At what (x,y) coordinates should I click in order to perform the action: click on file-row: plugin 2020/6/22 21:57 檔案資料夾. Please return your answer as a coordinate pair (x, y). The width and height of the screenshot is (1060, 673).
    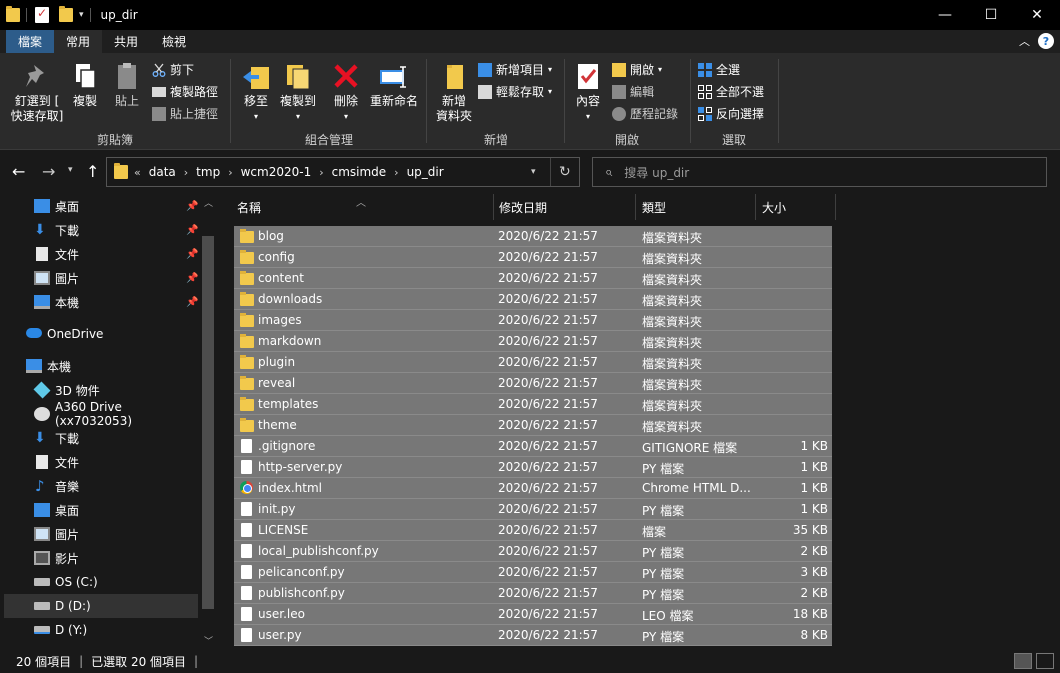
    Looking at the image, I should click on (533, 362).